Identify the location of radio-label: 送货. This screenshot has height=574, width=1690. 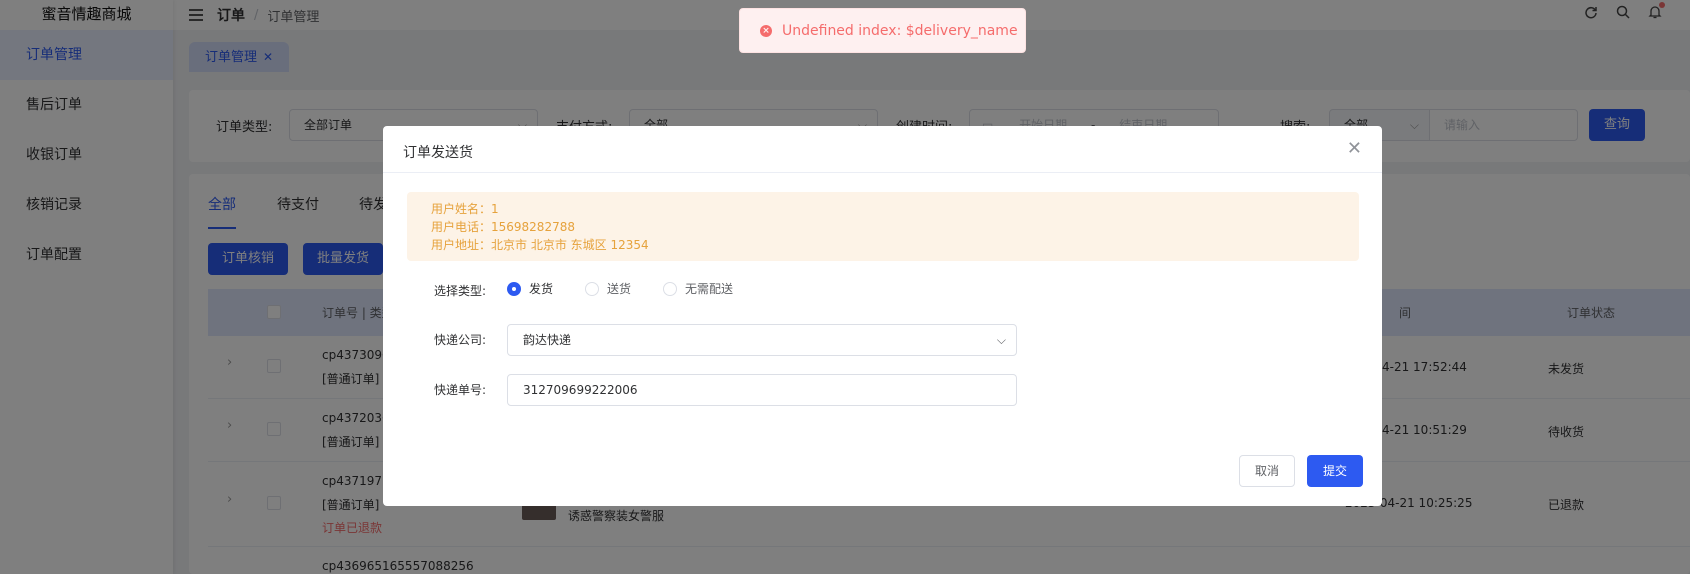
(619, 289).